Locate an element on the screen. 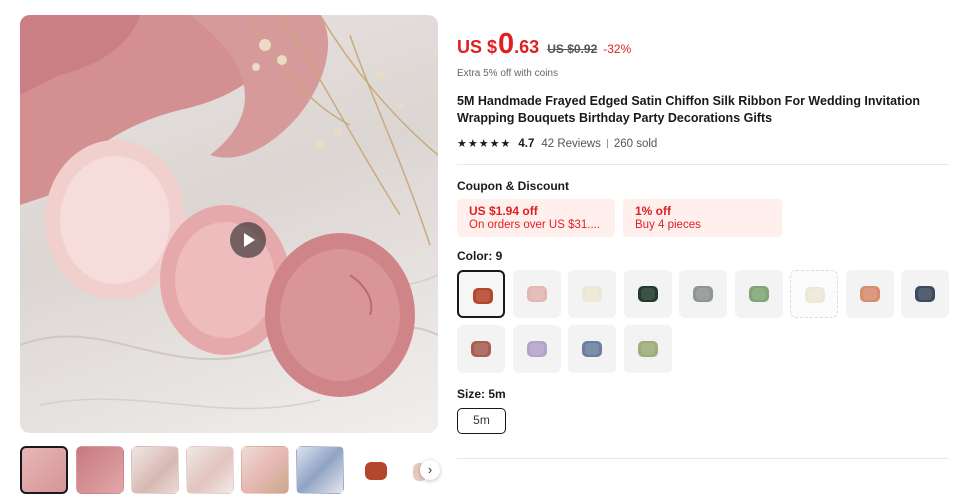  price-row: US $ 0 .63 US $0.92 -32% is located at coordinates (544, 44).